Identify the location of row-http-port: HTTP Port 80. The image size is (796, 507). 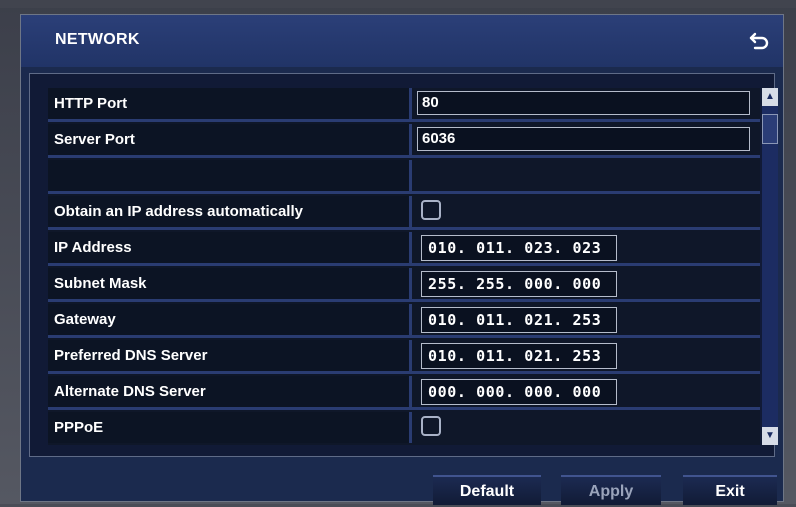
(404, 105).